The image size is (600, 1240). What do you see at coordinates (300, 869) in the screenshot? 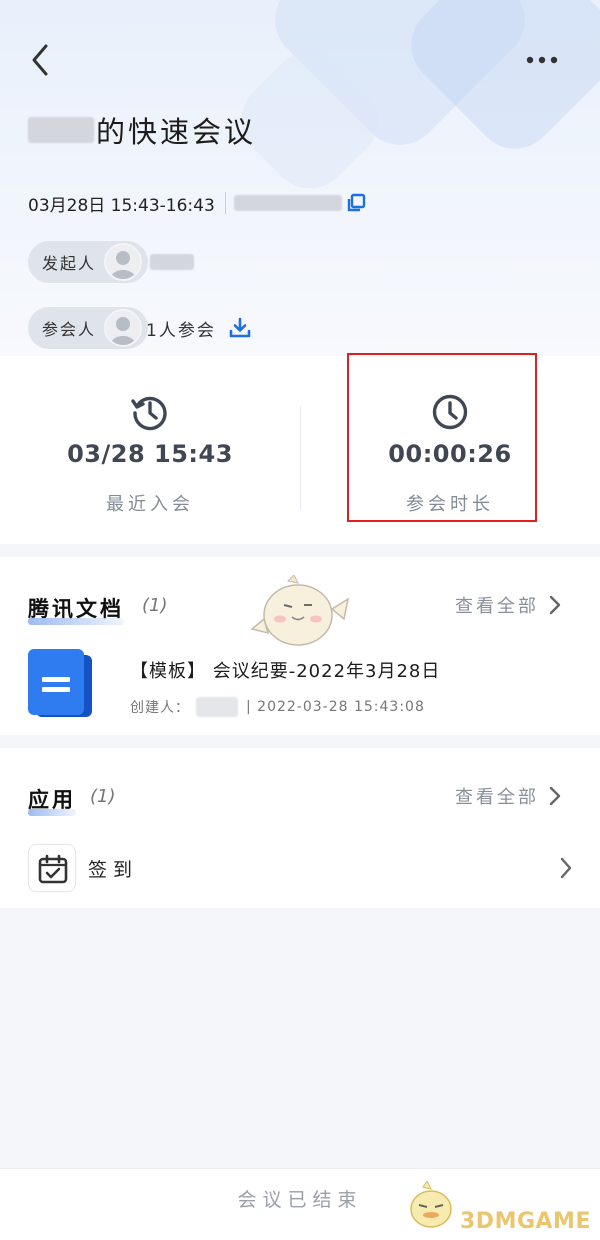
I see `app-item-sign-in: 签到` at bounding box center [300, 869].